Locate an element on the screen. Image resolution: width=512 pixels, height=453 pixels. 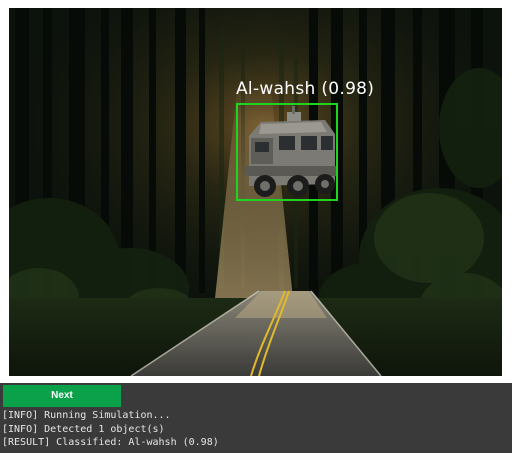
next-button: Next is located at coordinates (62, 396).